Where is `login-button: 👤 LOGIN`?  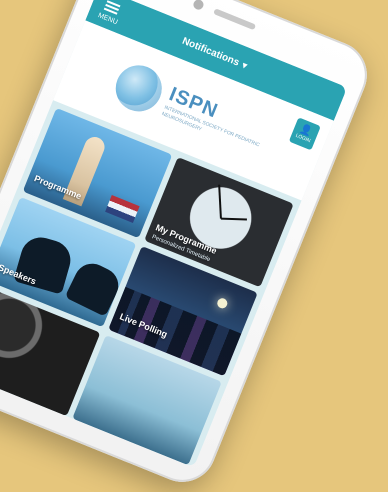
login-button: 👤 LOGIN is located at coordinates (304, 134).